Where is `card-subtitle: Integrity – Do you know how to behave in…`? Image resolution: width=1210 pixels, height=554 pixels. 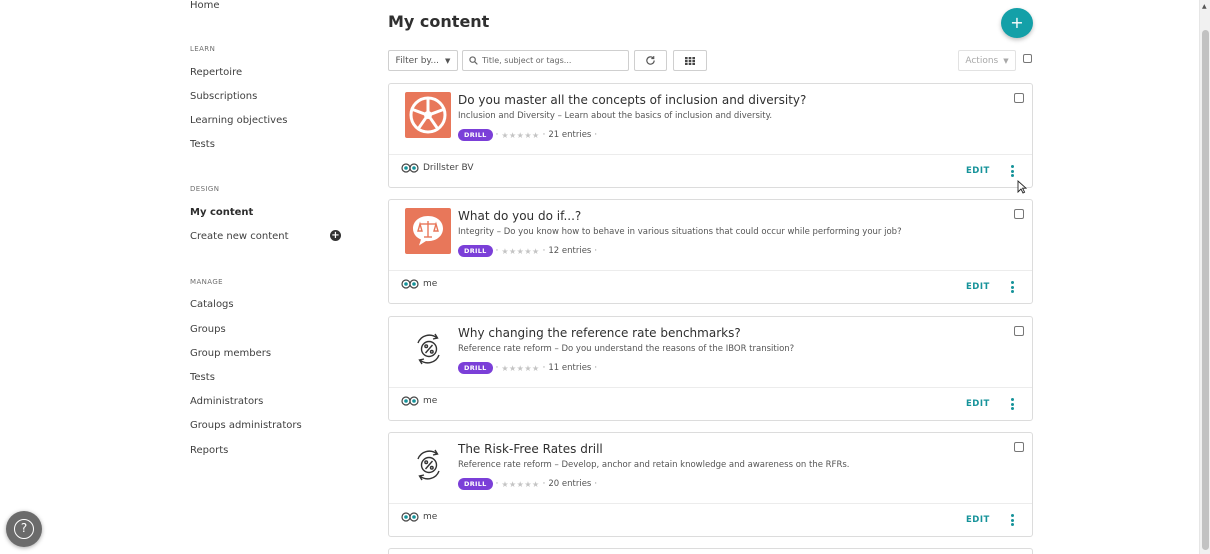
card-subtitle: Integrity – Do you know how to behave in… is located at coordinates (680, 232).